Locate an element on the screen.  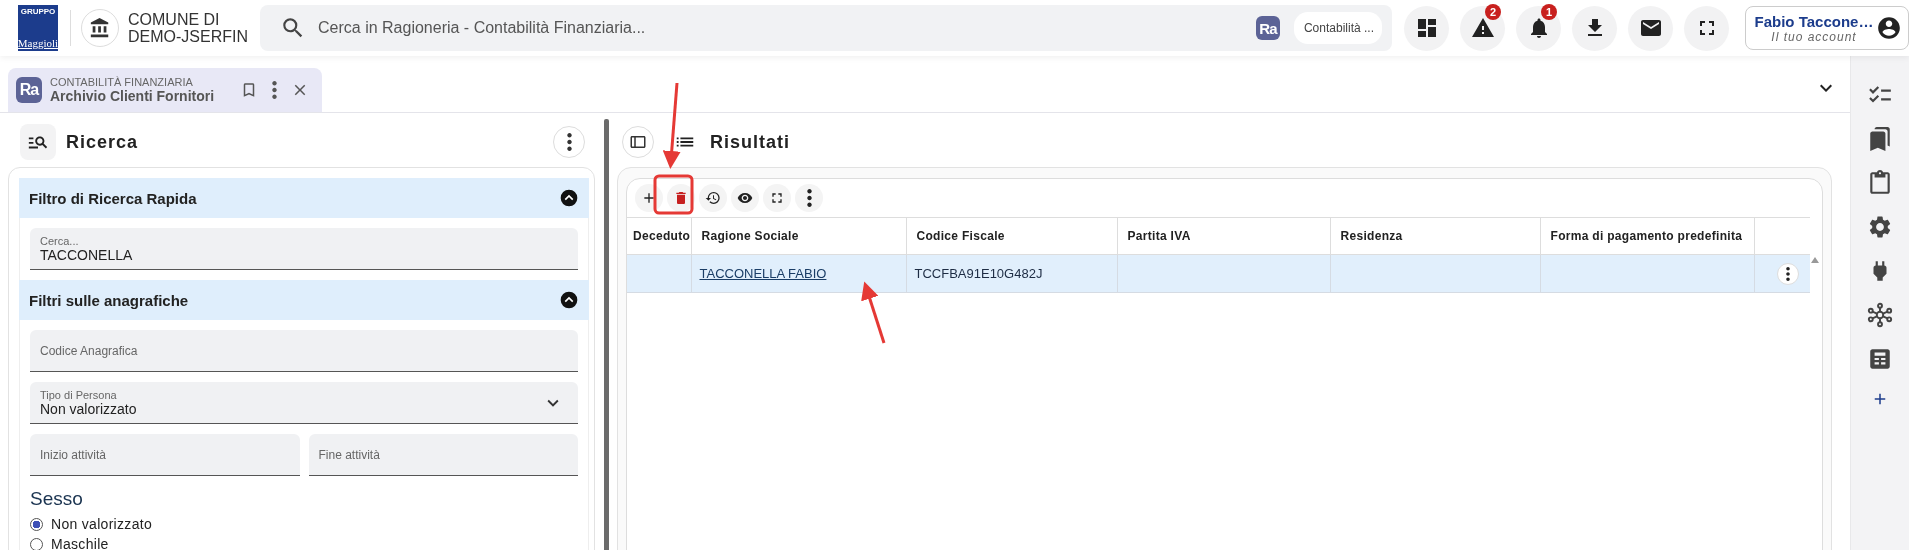
select-field: Tipo di Persona Non valorizzato is located at coordinates (304, 403).